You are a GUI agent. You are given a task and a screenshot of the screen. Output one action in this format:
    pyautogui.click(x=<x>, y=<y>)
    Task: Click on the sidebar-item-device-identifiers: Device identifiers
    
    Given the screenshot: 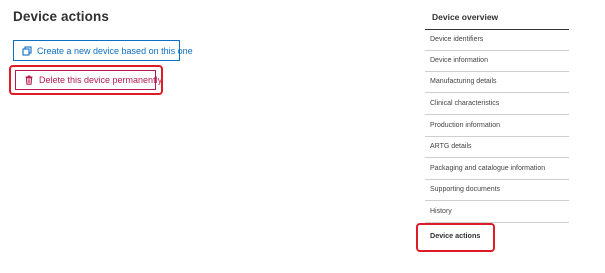 What is the action you would take?
    pyautogui.click(x=497, y=40)
    